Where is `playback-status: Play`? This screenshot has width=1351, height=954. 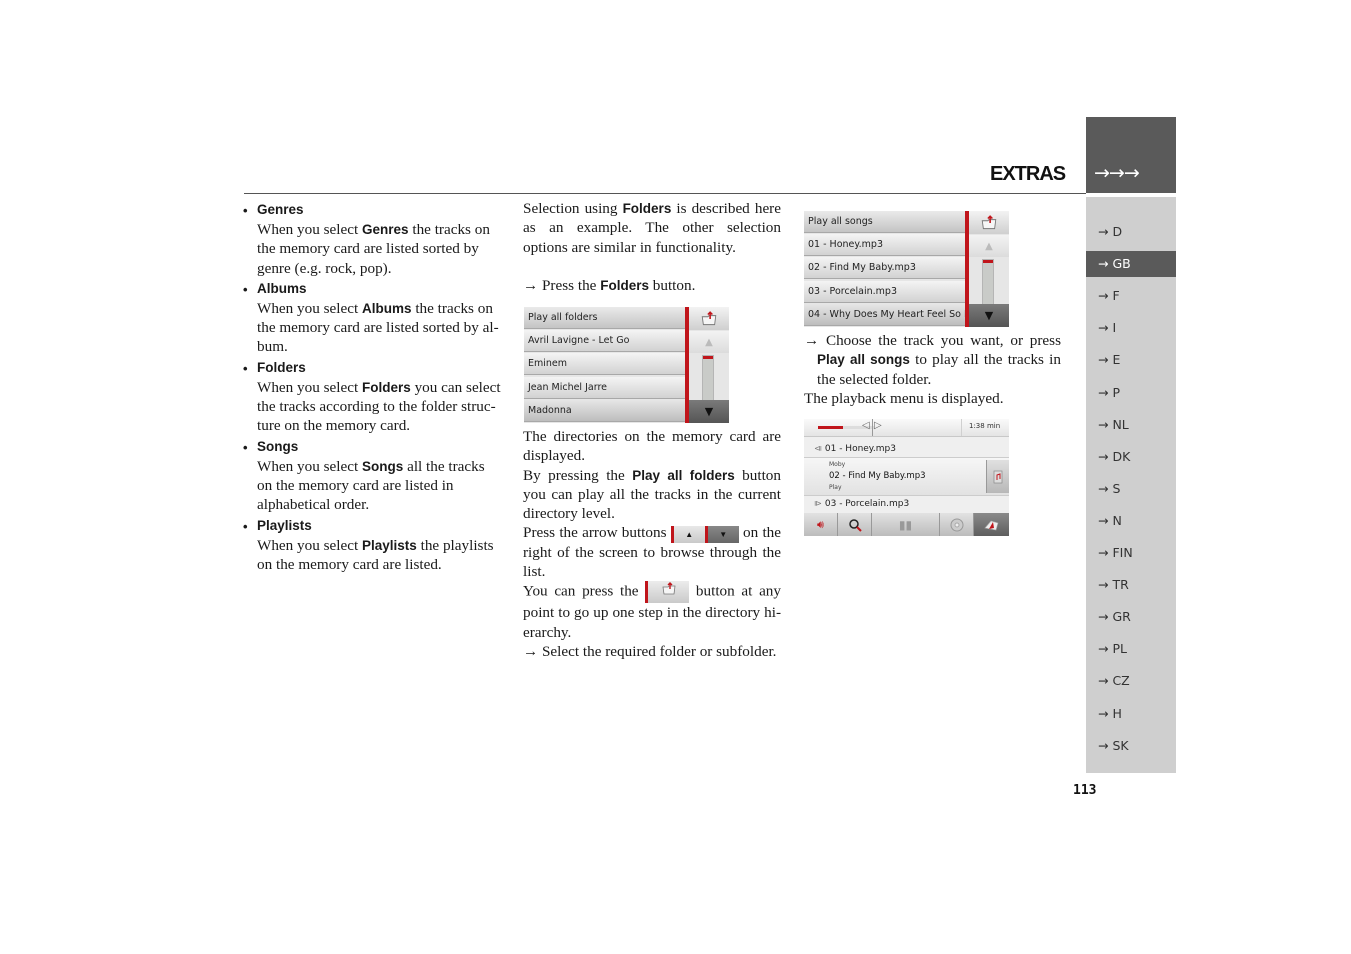
playback-status: Play is located at coordinates (835, 487).